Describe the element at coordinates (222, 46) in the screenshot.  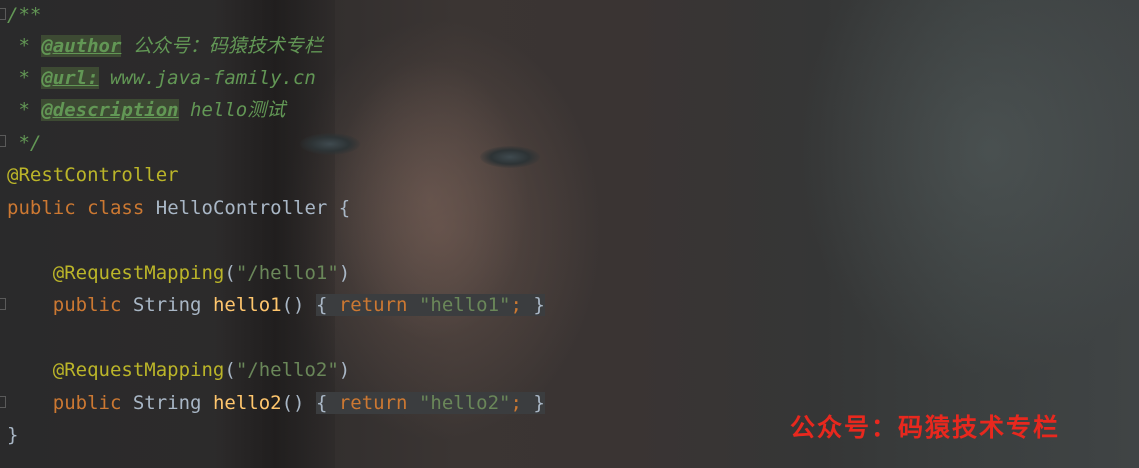
I see `doc-author-value: 公众号：码猿技术专栏` at that location.